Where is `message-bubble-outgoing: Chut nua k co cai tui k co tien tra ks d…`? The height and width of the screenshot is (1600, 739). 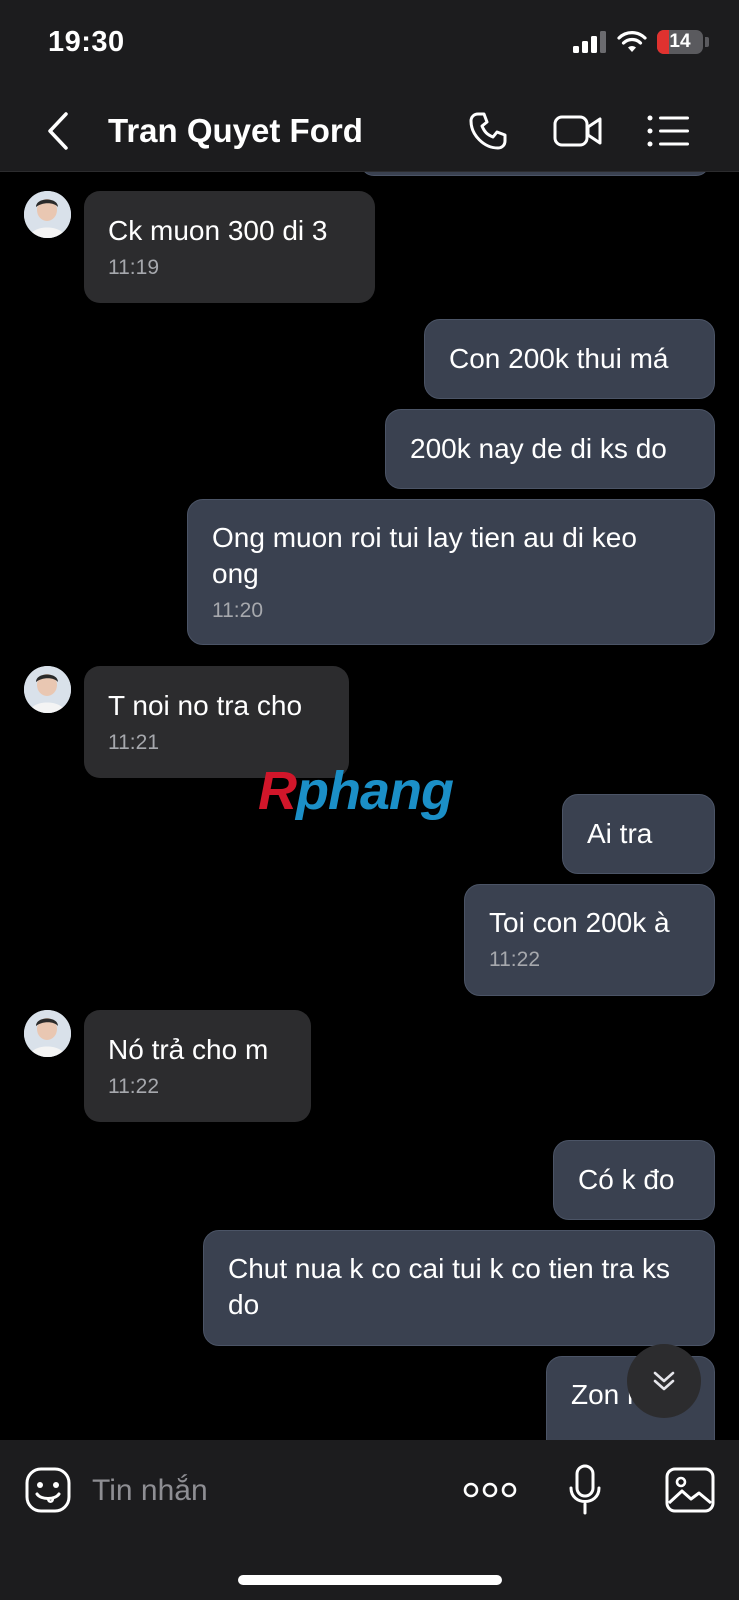
message-bubble-outgoing: Chut nua k co cai tui k co tien tra ks d… is located at coordinates (459, 1288).